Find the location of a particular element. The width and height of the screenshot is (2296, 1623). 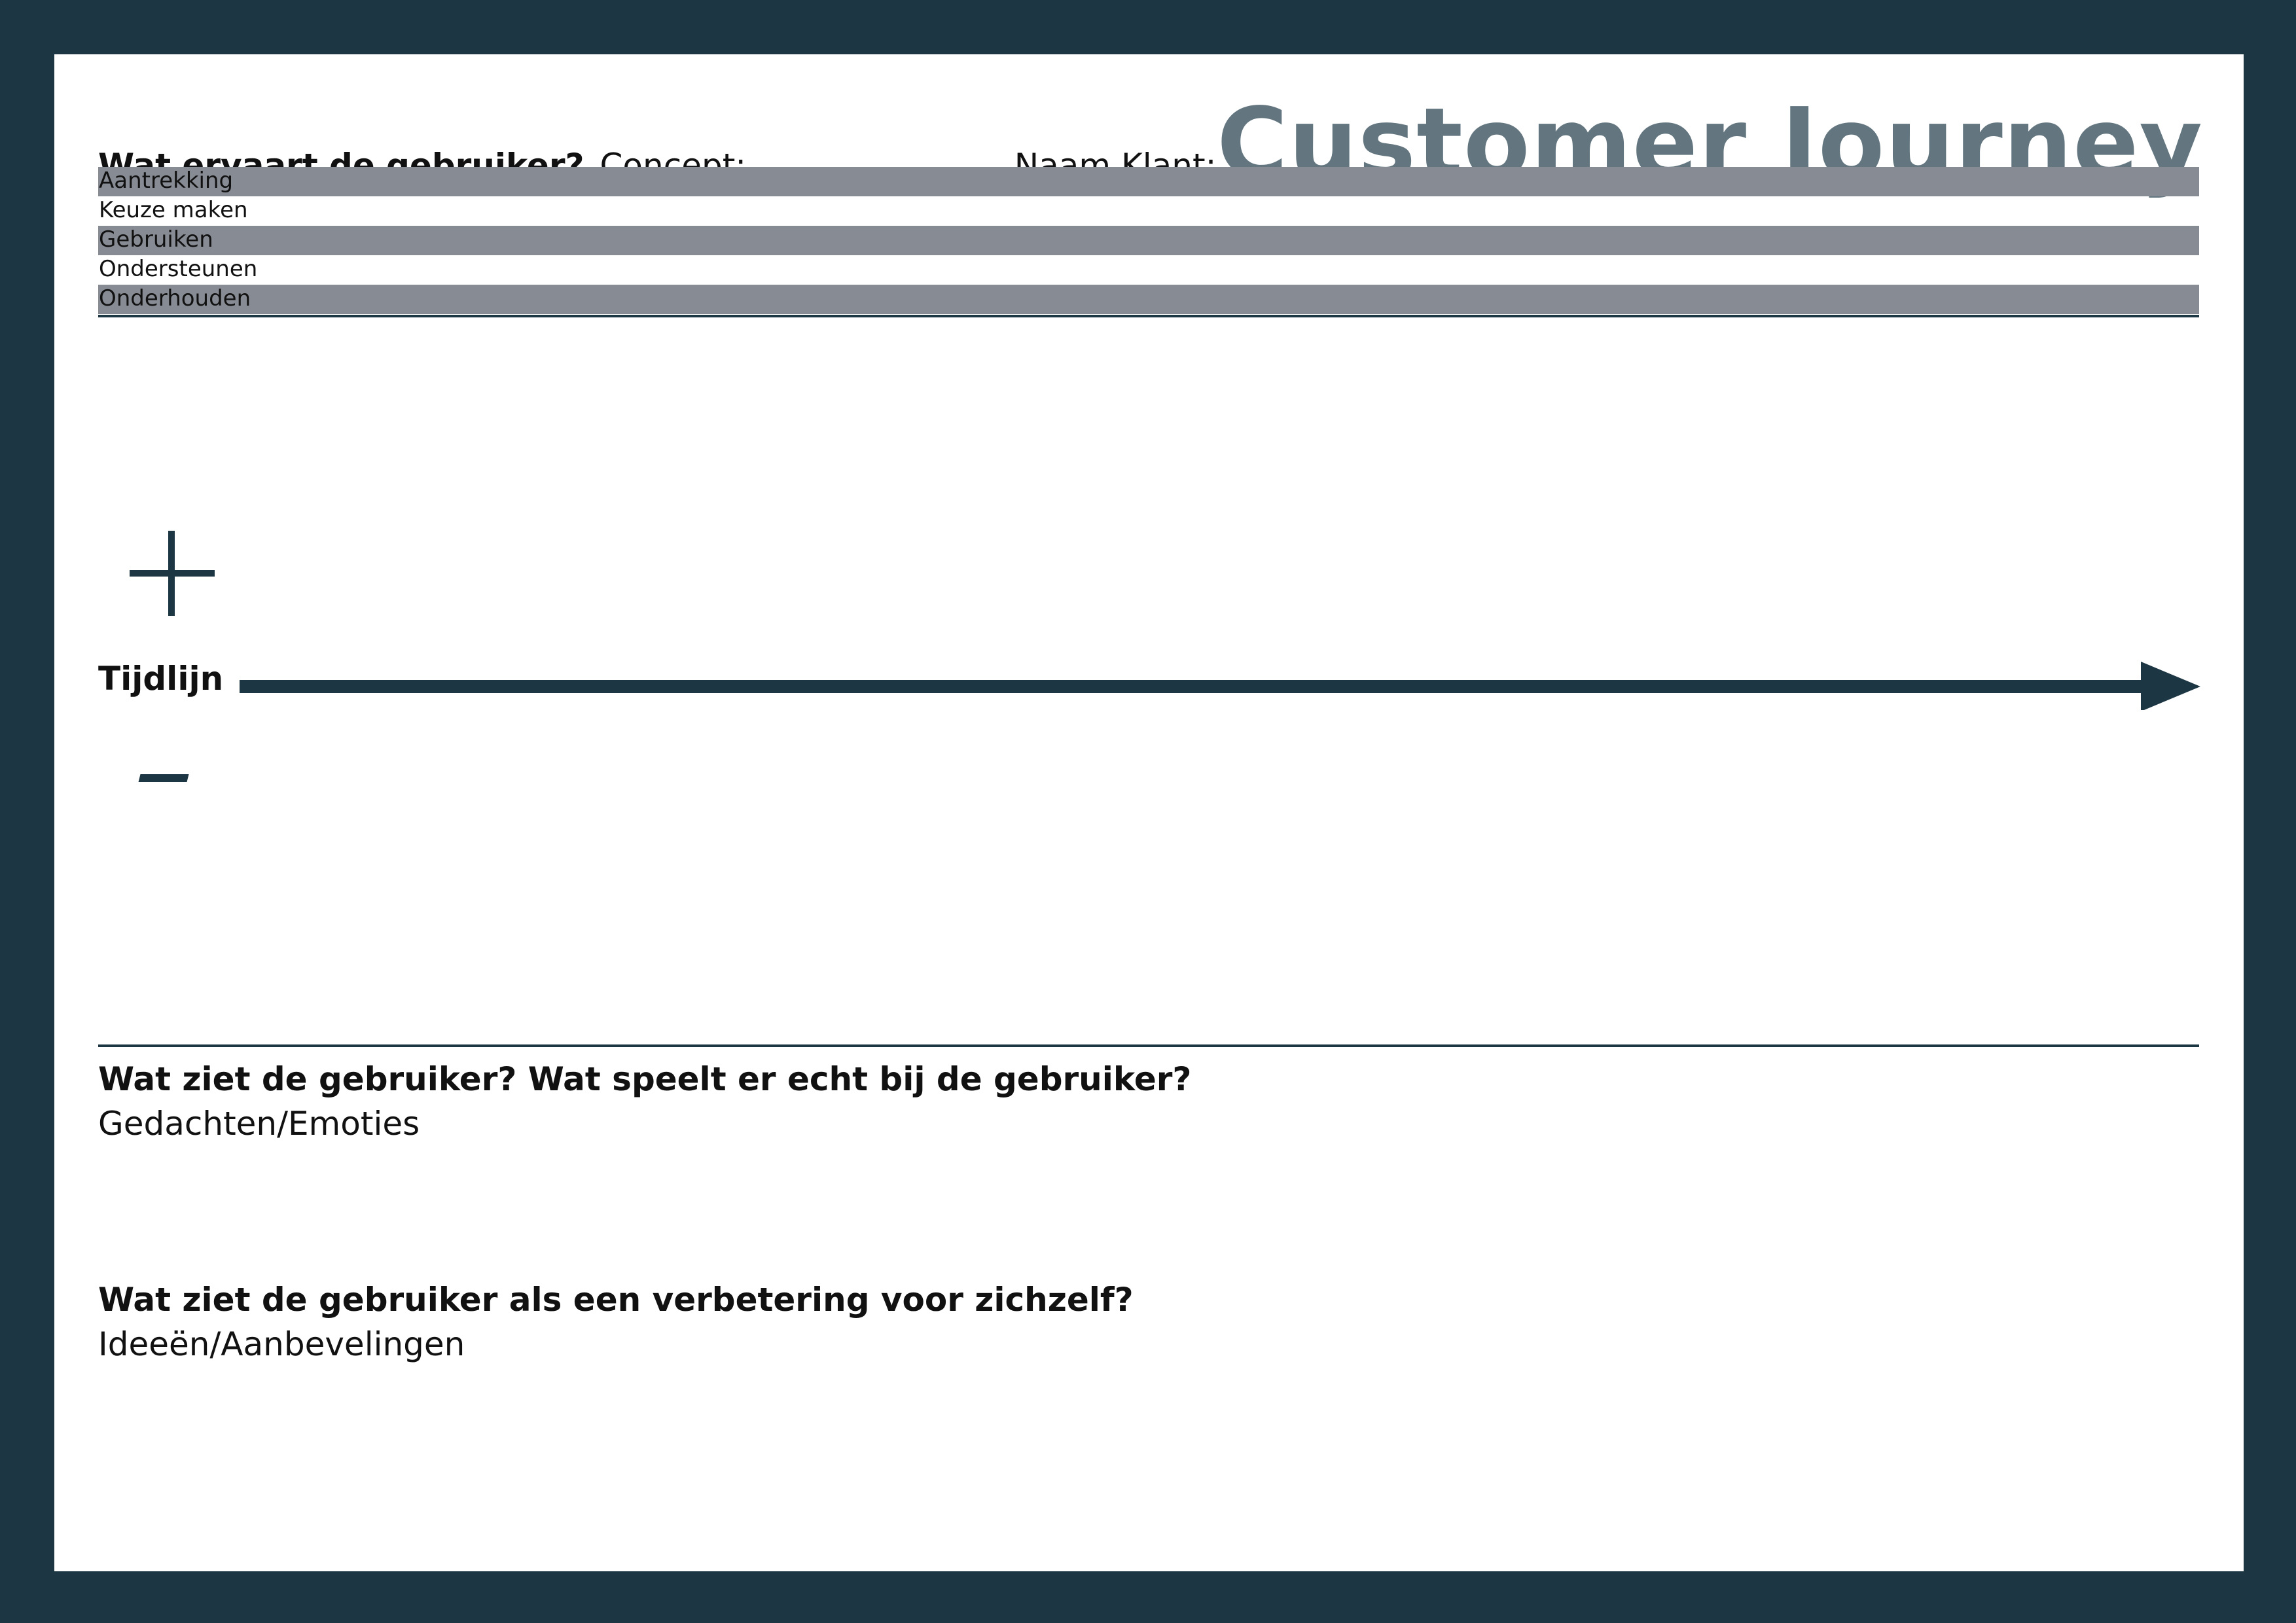

phase-row: Aantrekking is located at coordinates (1148, 182).